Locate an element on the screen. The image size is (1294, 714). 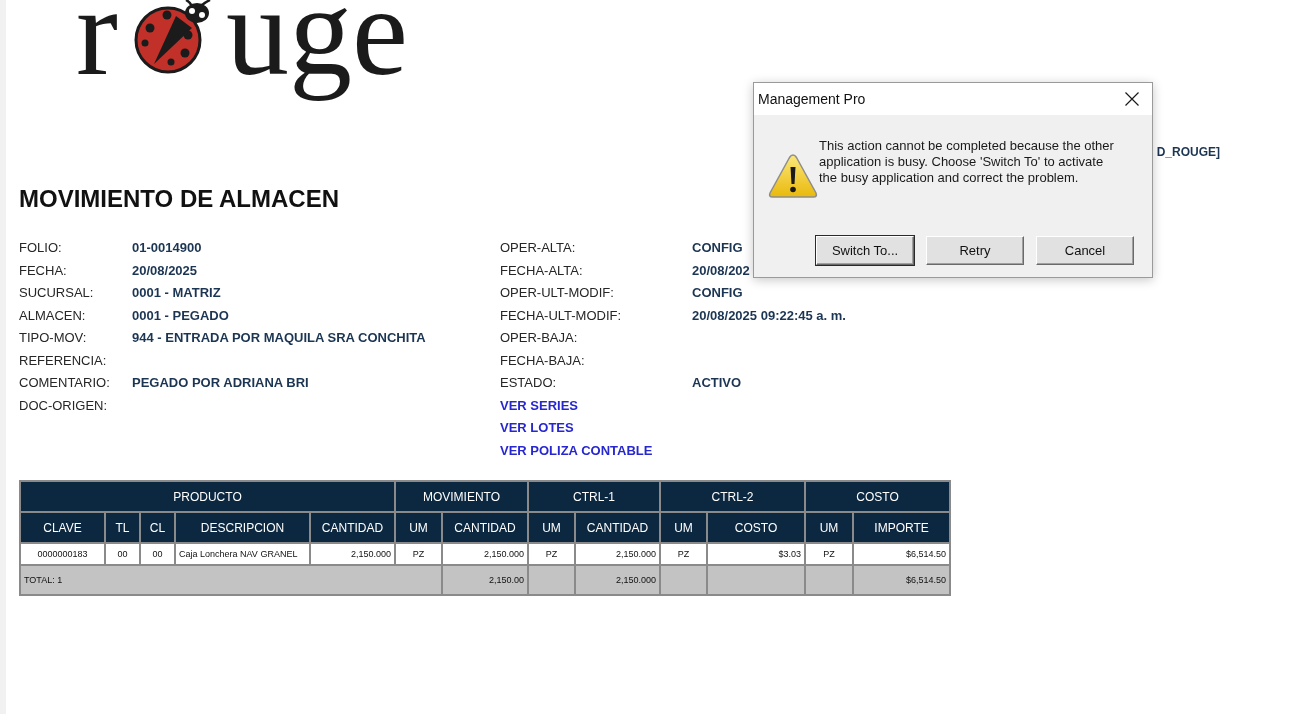
field-label: TIPO-MOV: is located at coordinates (53, 338).